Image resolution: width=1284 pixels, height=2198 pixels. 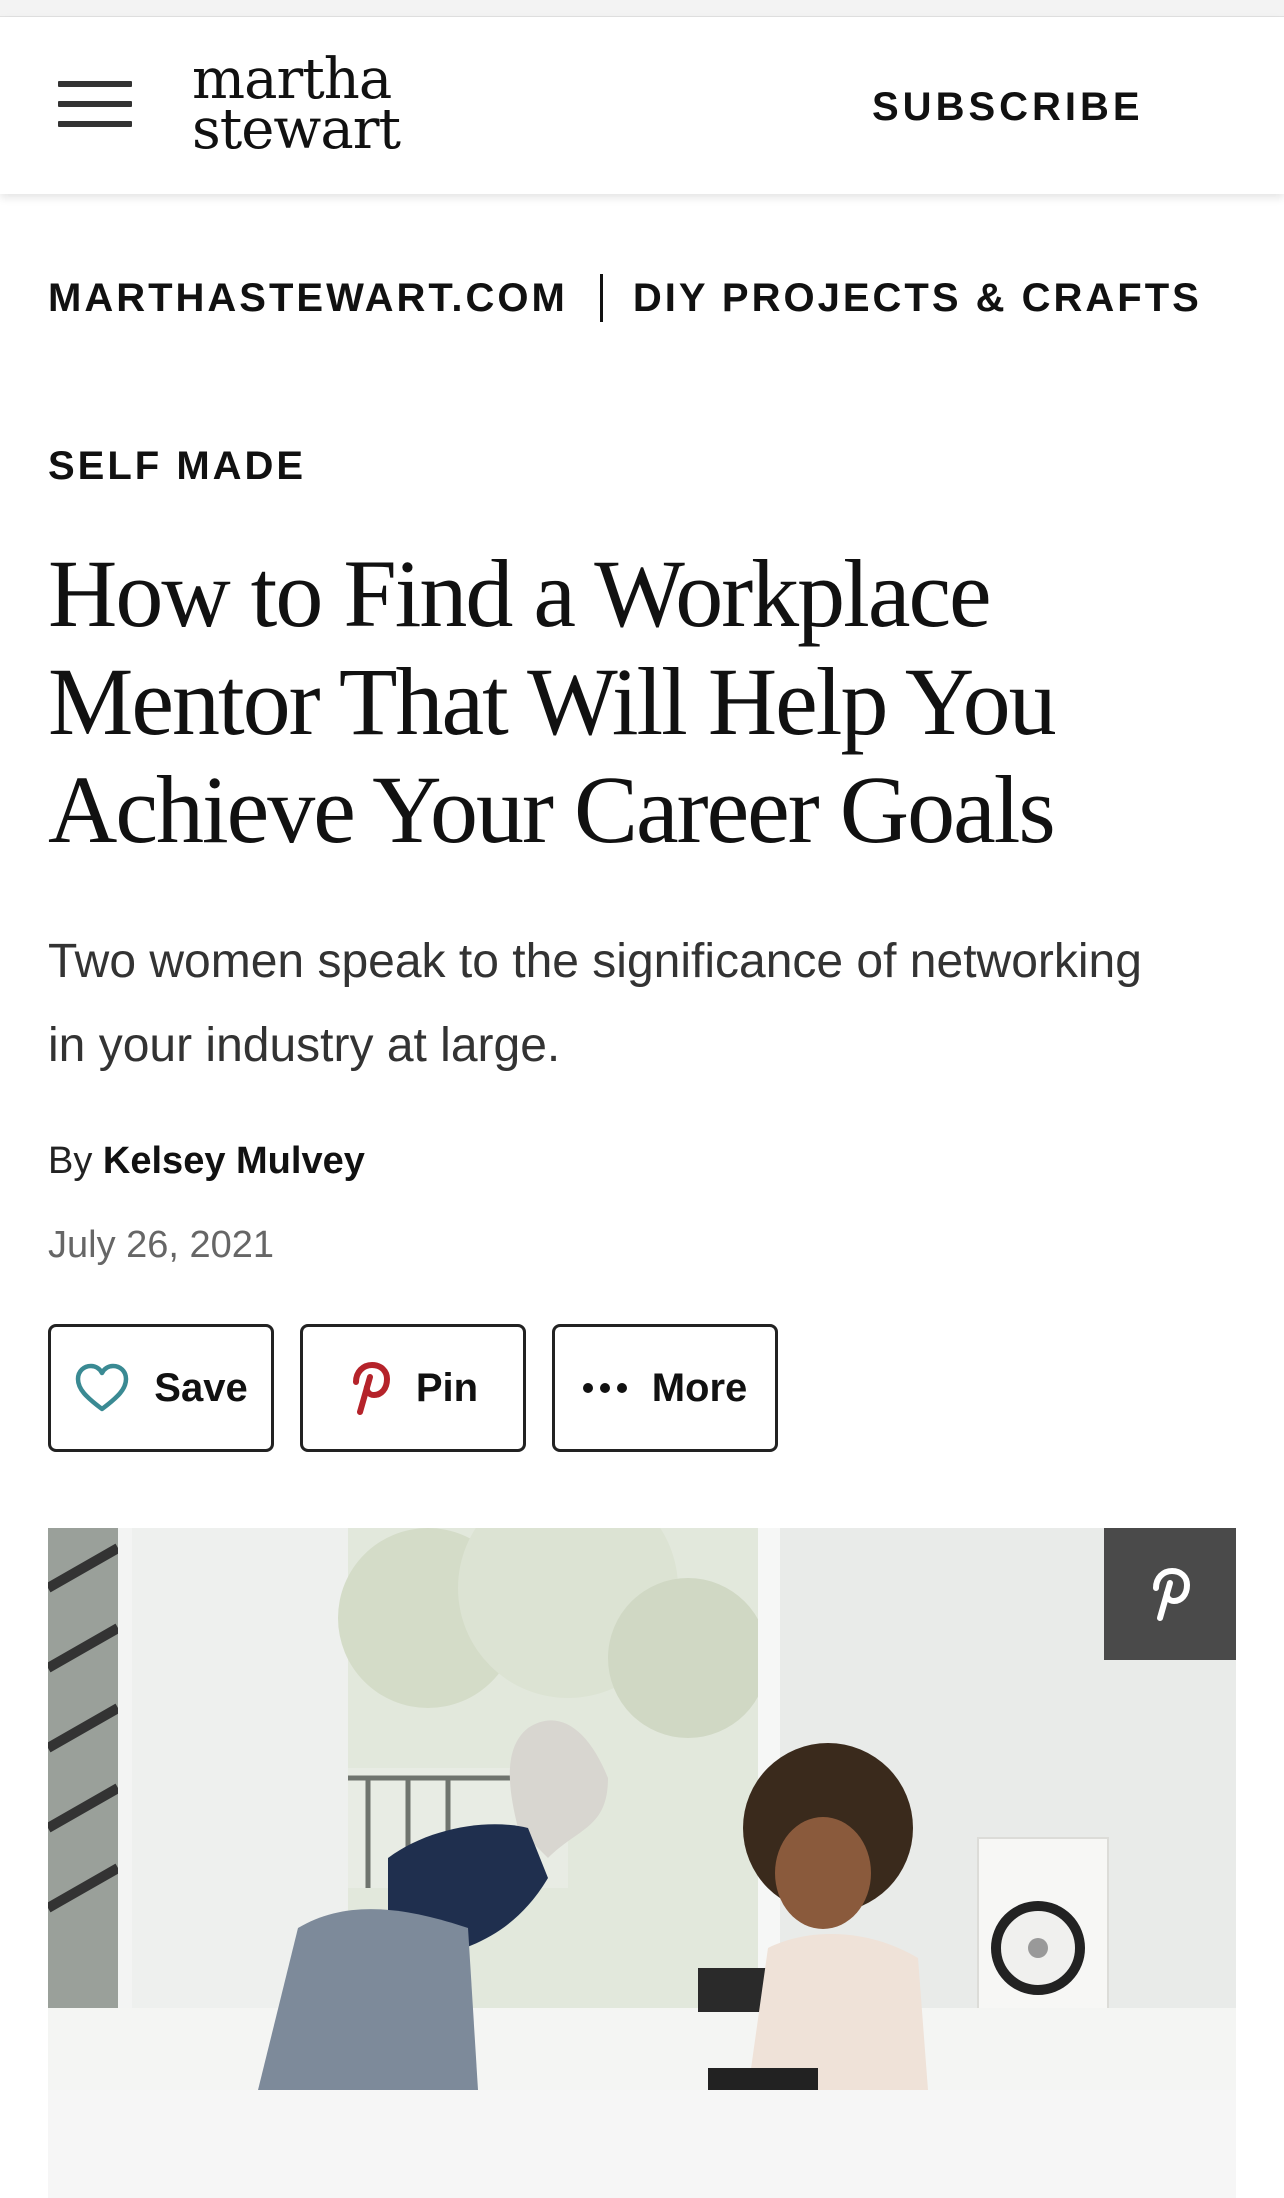 I want to click on site-header: martha stewart SUBSCRIBE, so click(x=642, y=105).